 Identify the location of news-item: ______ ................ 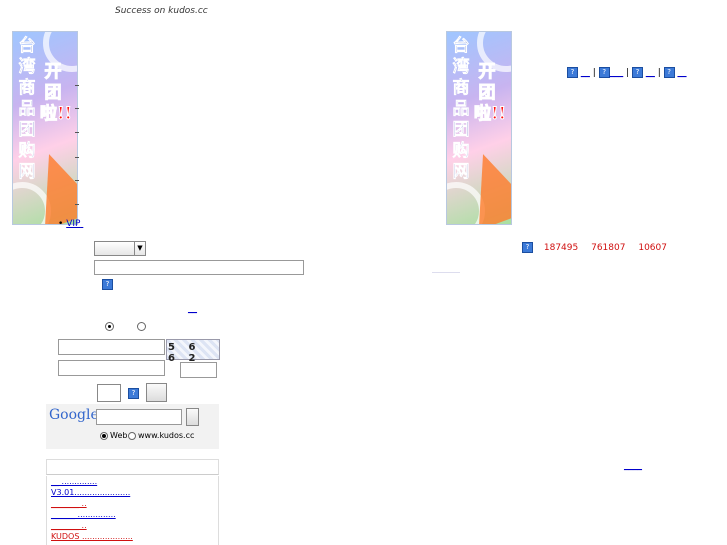
(134, 514).